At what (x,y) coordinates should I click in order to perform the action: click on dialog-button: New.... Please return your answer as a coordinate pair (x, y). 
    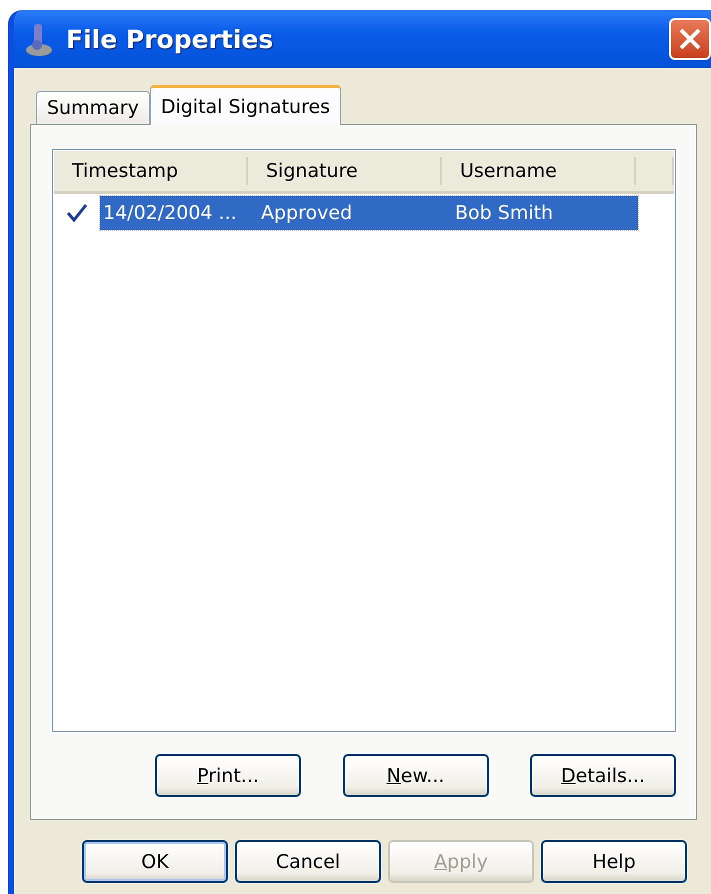
    Looking at the image, I should click on (415, 775).